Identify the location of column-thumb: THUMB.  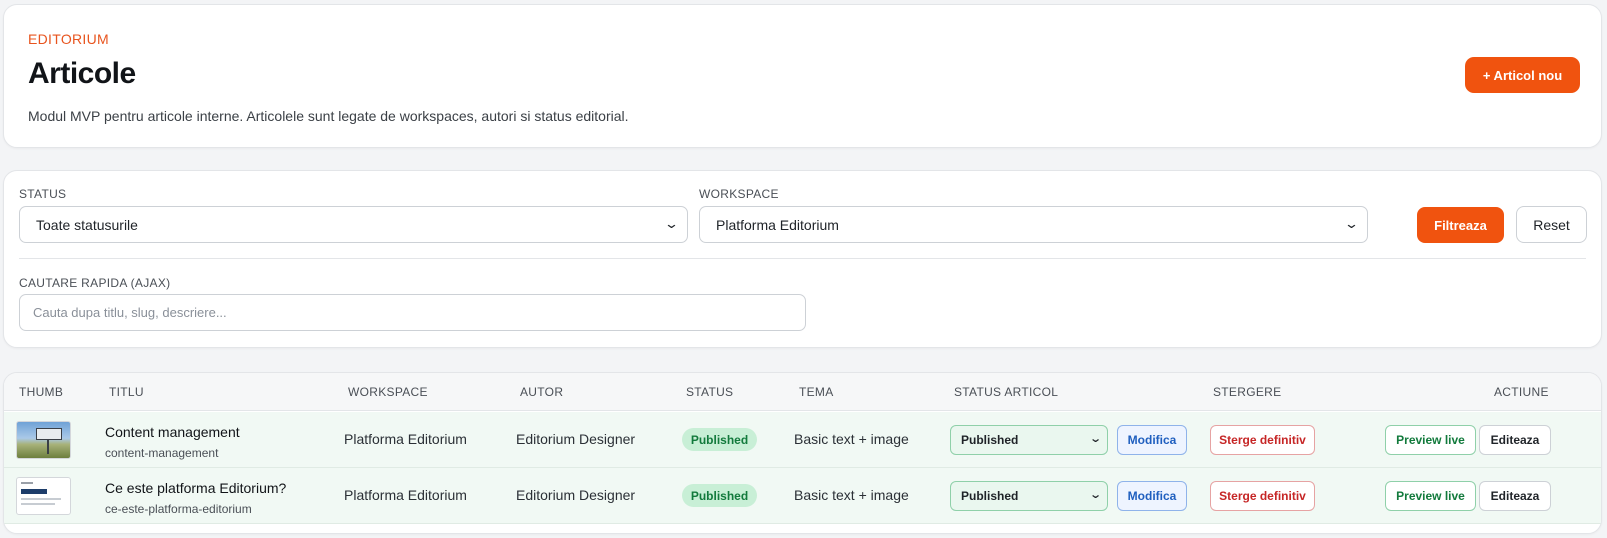
(41, 392).